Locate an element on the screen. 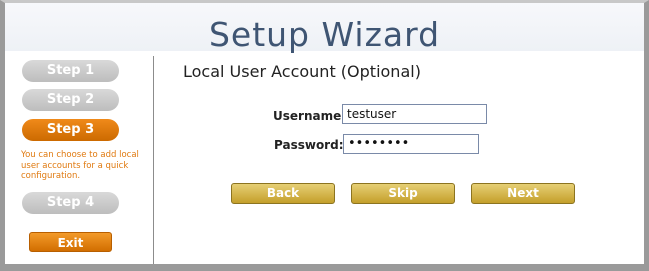  step-4-button: Step 4 is located at coordinates (70, 203).